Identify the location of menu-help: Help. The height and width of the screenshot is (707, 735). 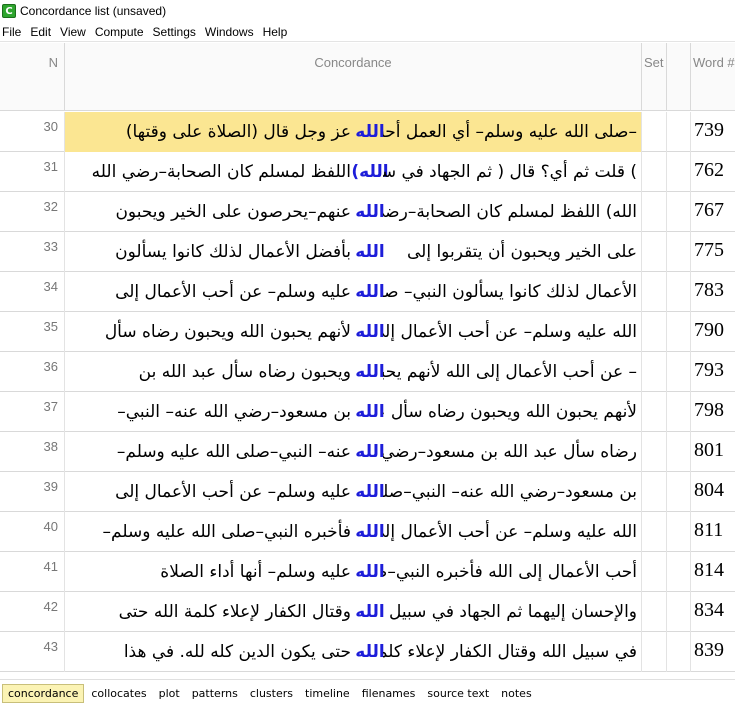
(277, 32).